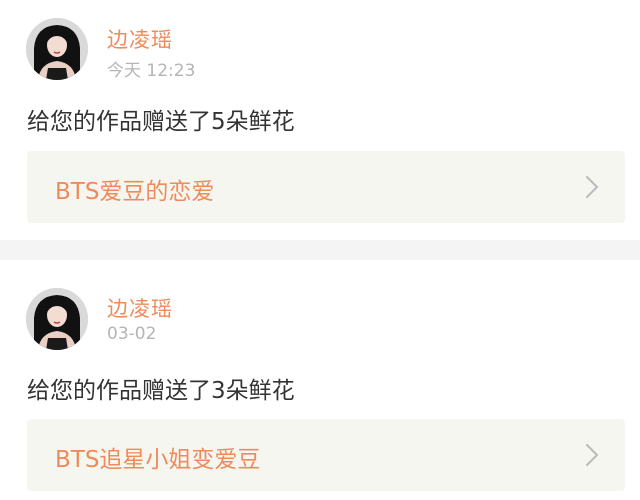 The height and width of the screenshot is (500, 640). What do you see at coordinates (135, 192) in the screenshot?
I see `work-title: BTS爱豆的恋爱` at bounding box center [135, 192].